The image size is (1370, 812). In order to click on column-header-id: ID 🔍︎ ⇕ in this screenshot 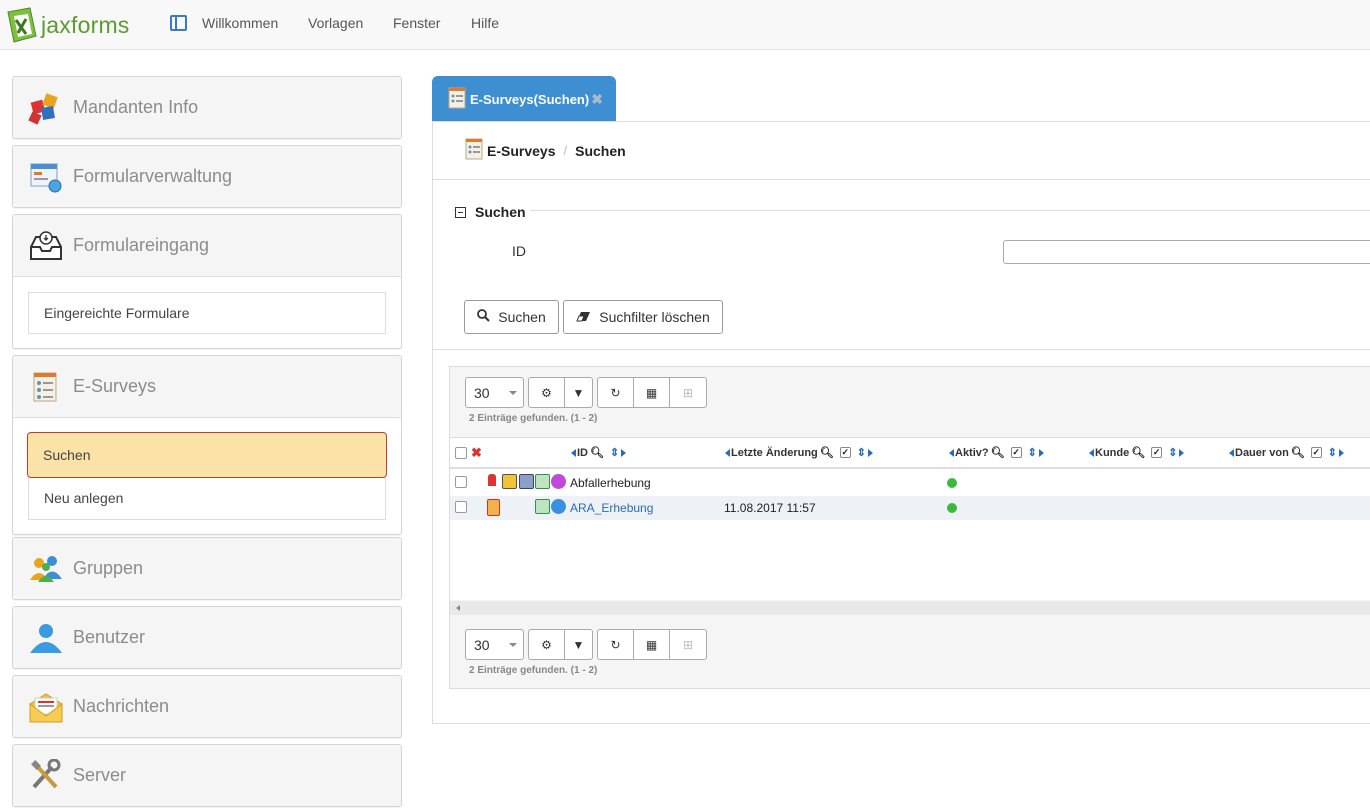, I will do `click(599, 452)`.